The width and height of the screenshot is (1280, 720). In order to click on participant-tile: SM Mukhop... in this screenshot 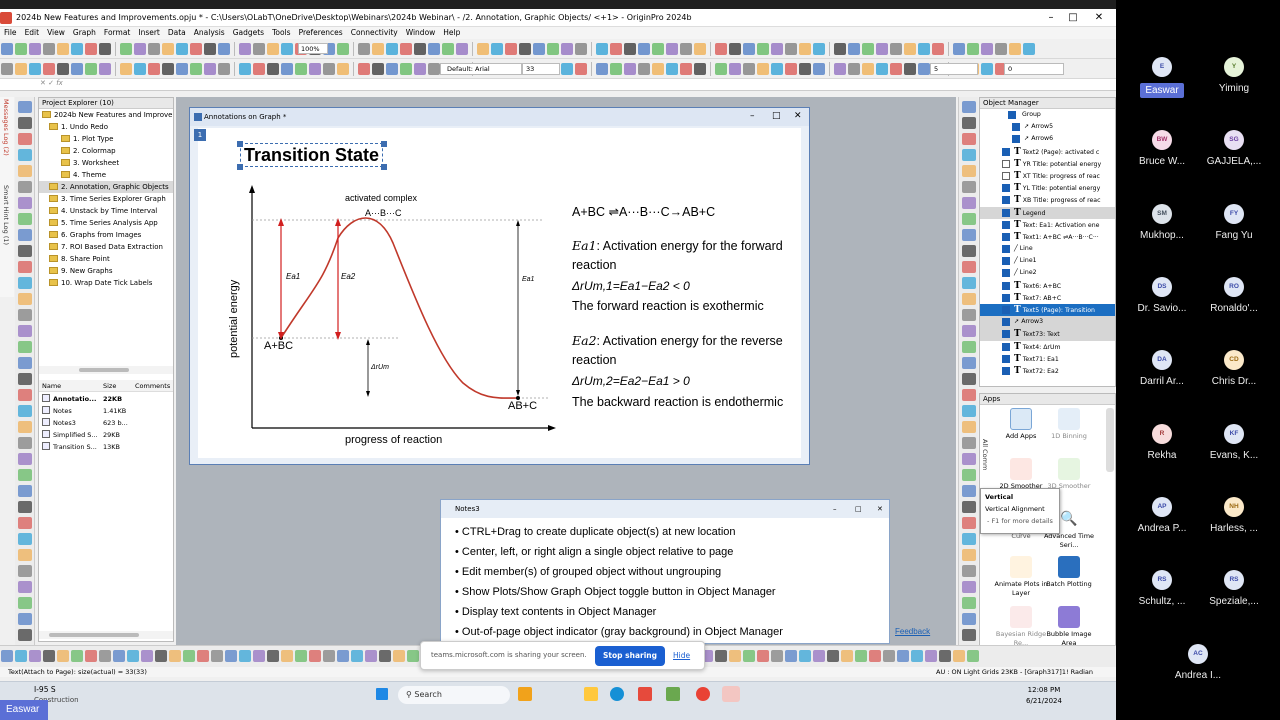, I will do `click(1162, 222)`.